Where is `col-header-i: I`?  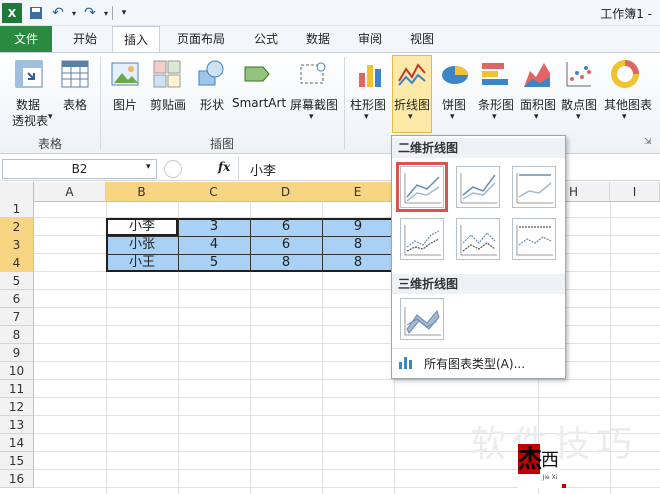 col-header-i: I is located at coordinates (635, 192).